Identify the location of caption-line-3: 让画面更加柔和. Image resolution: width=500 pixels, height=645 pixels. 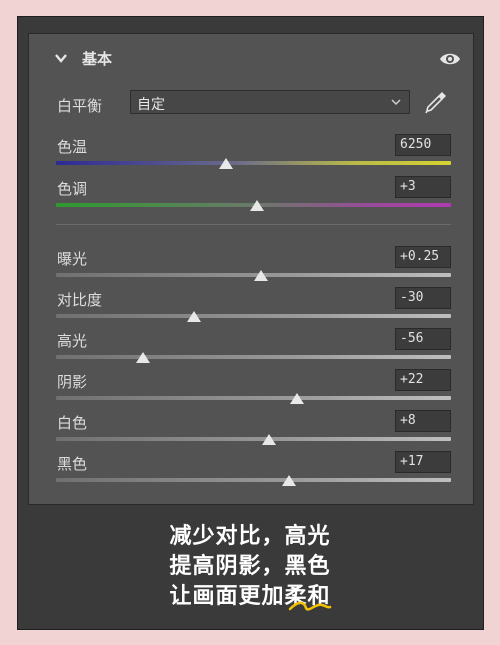
(250, 596).